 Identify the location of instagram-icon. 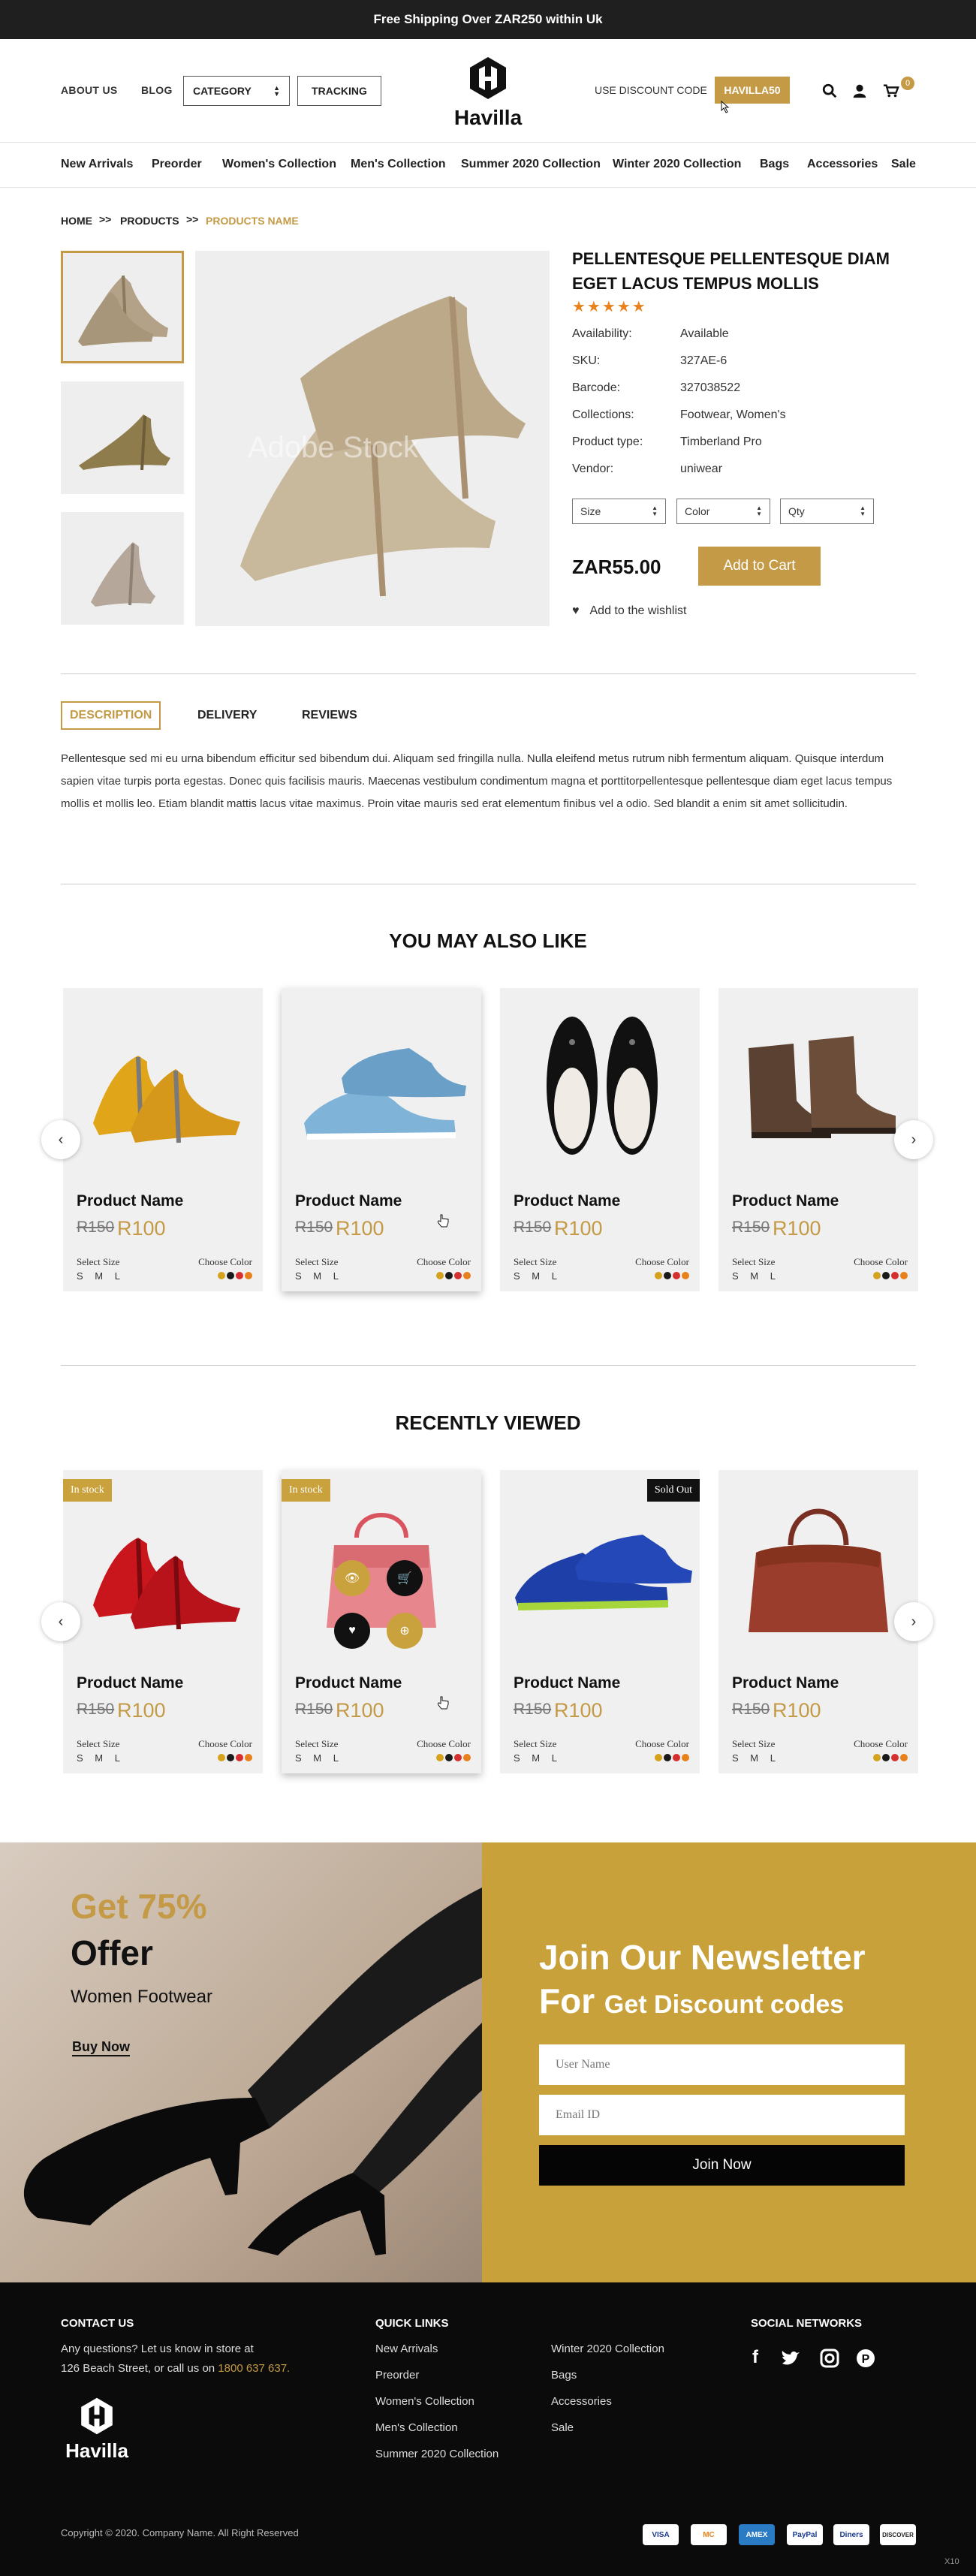
(829, 2358).